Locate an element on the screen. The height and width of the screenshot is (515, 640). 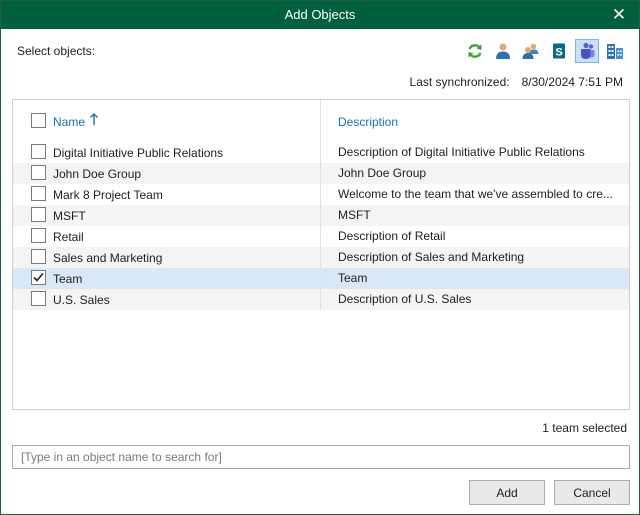
grid-header: Name Description is located at coordinates (321, 121).